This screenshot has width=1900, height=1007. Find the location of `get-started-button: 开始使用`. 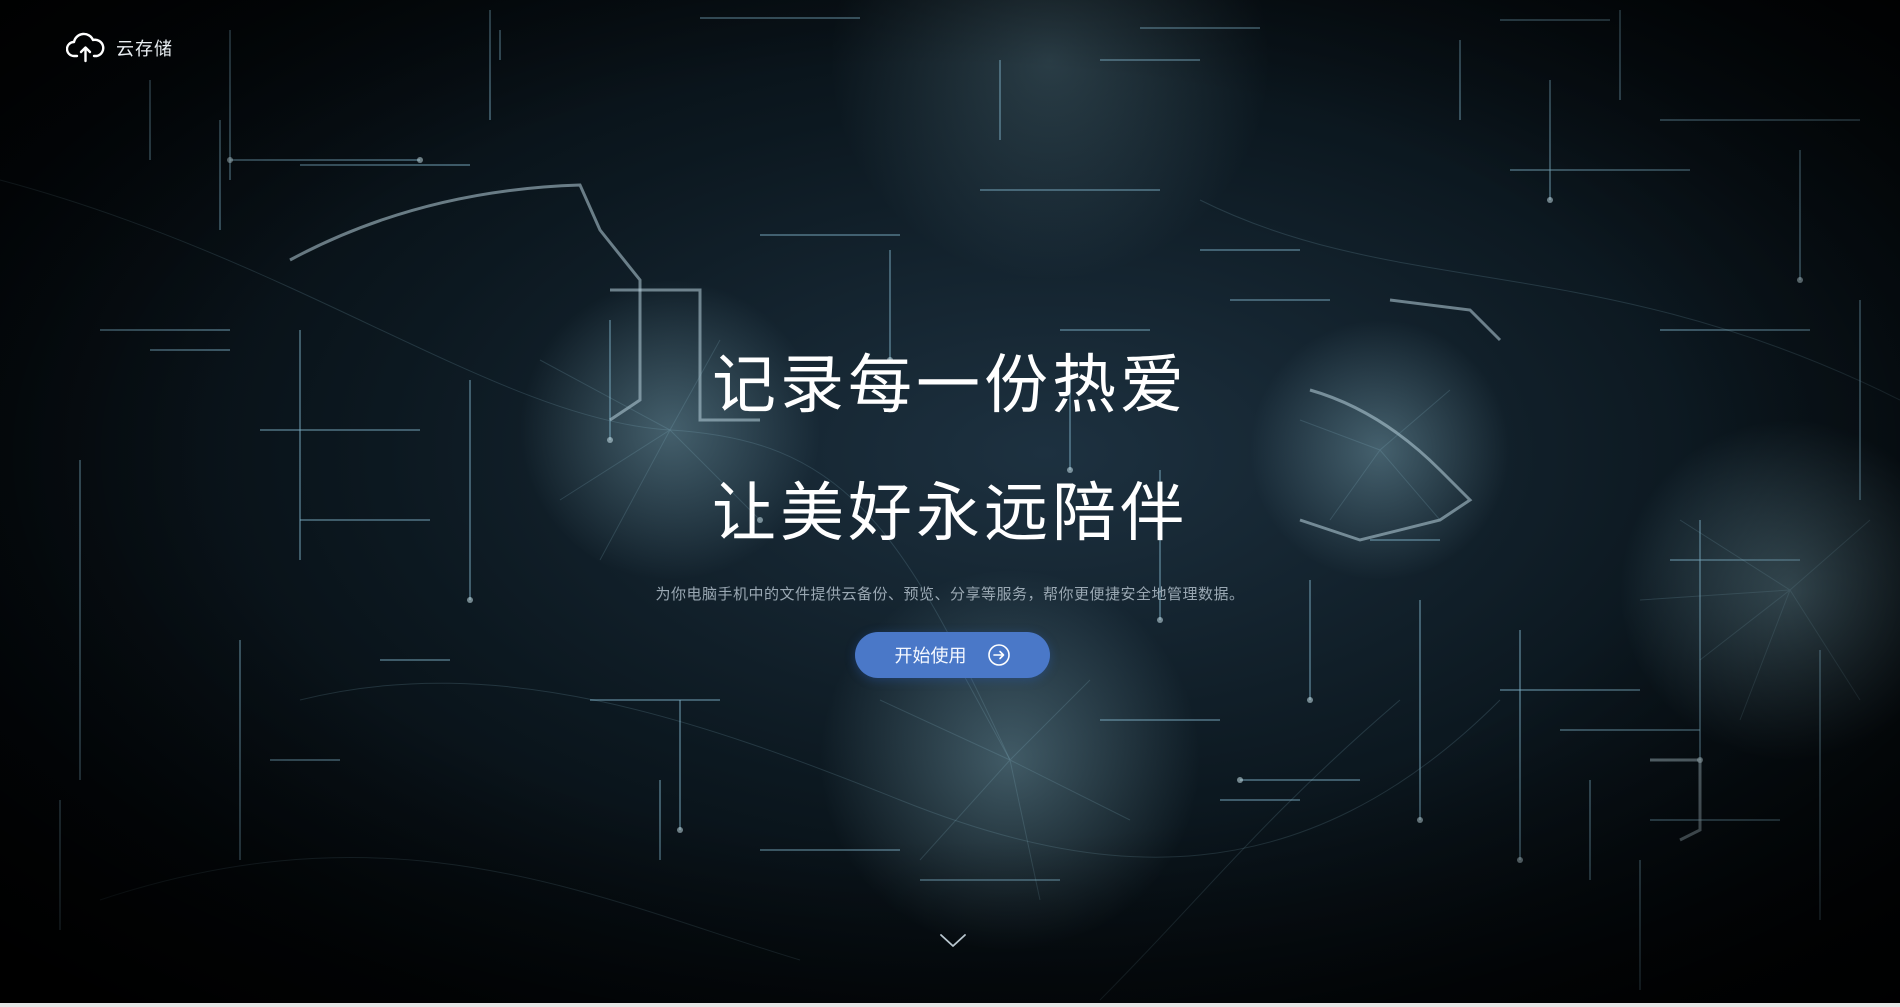

get-started-button: 开始使用 is located at coordinates (952, 655).